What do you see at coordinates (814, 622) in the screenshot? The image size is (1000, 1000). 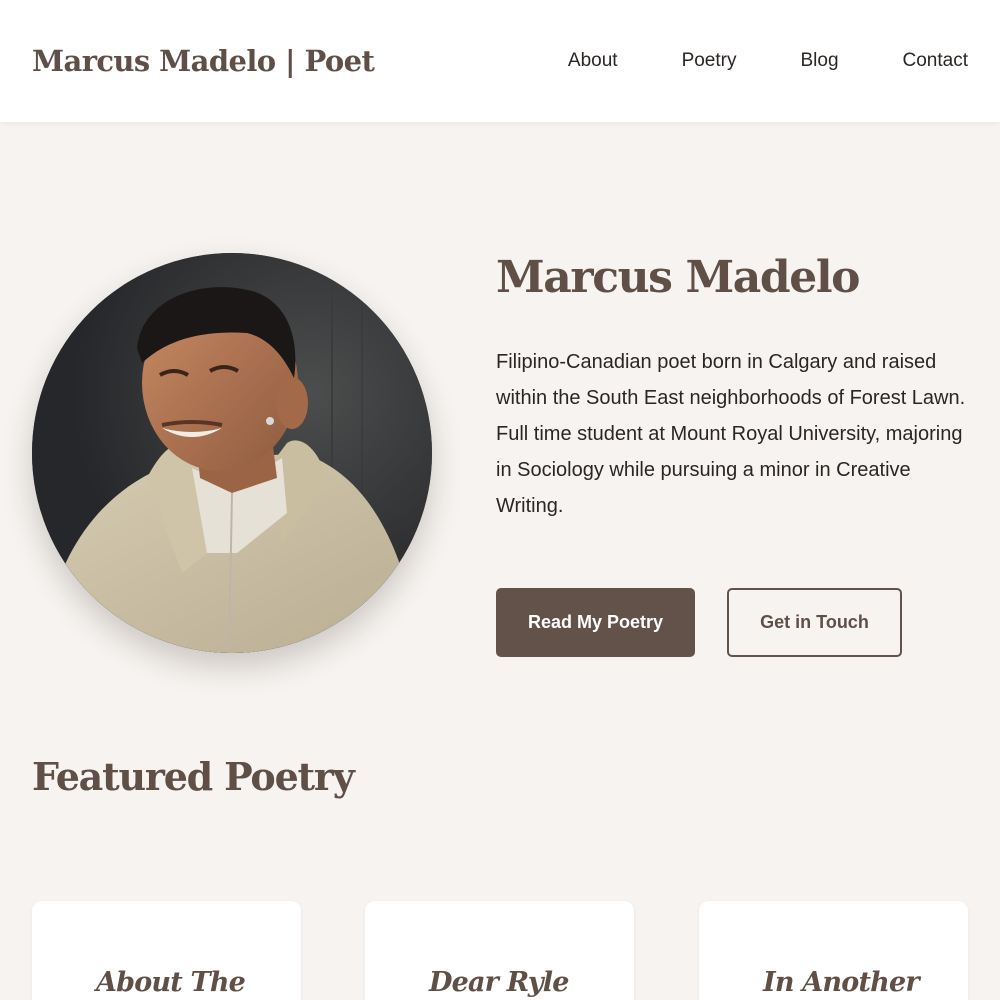 I see `get-in-touch-button: Get in Touch` at bounding box center [814, 622].